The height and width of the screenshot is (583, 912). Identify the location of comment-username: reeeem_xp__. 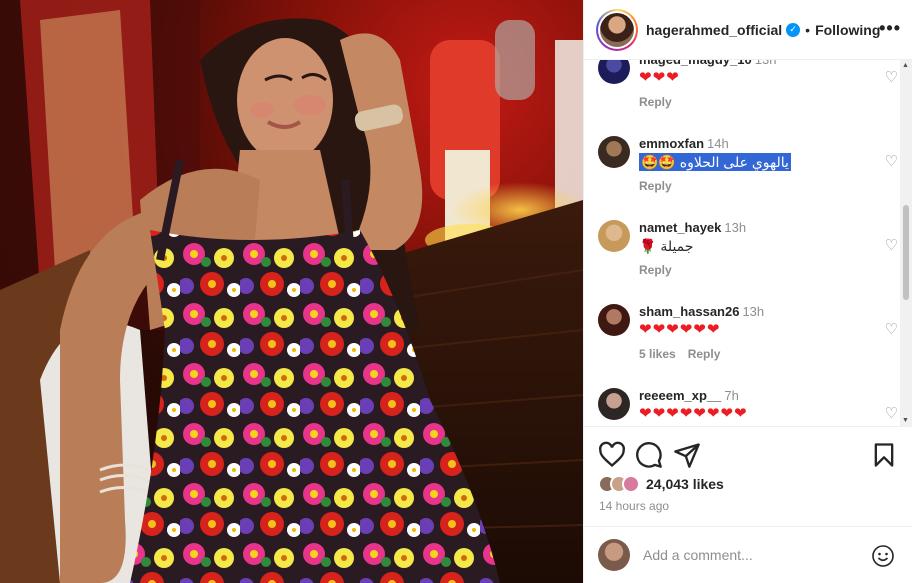
(680, 395).